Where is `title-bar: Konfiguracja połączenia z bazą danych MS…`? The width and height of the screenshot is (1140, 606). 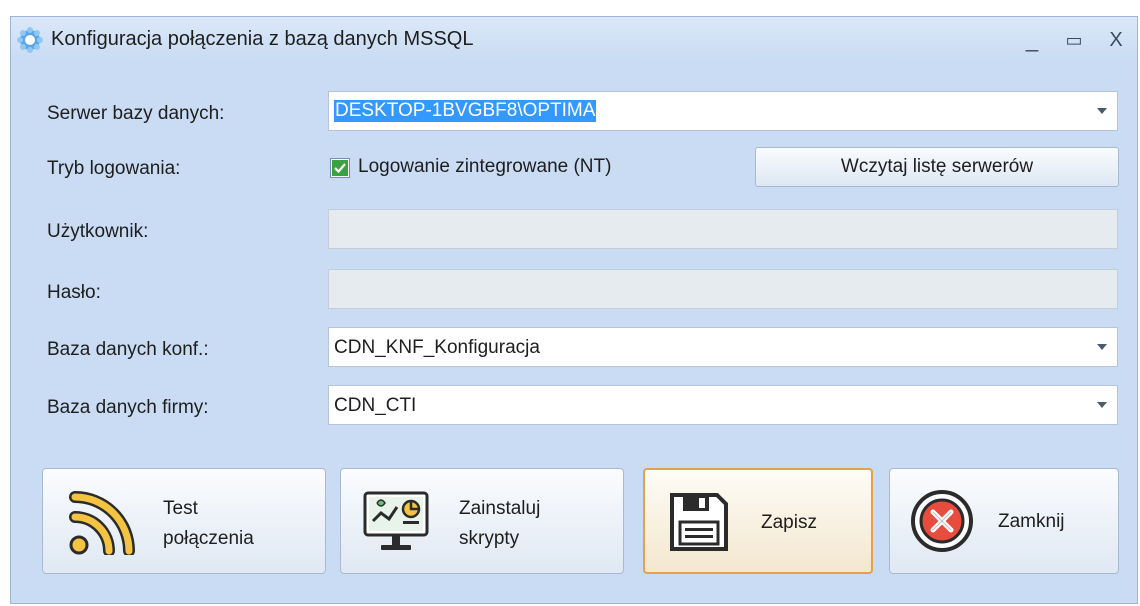
title-bar: Konfiguracja połączenia z bazą danych MS… is located at coordinates (574, 40).